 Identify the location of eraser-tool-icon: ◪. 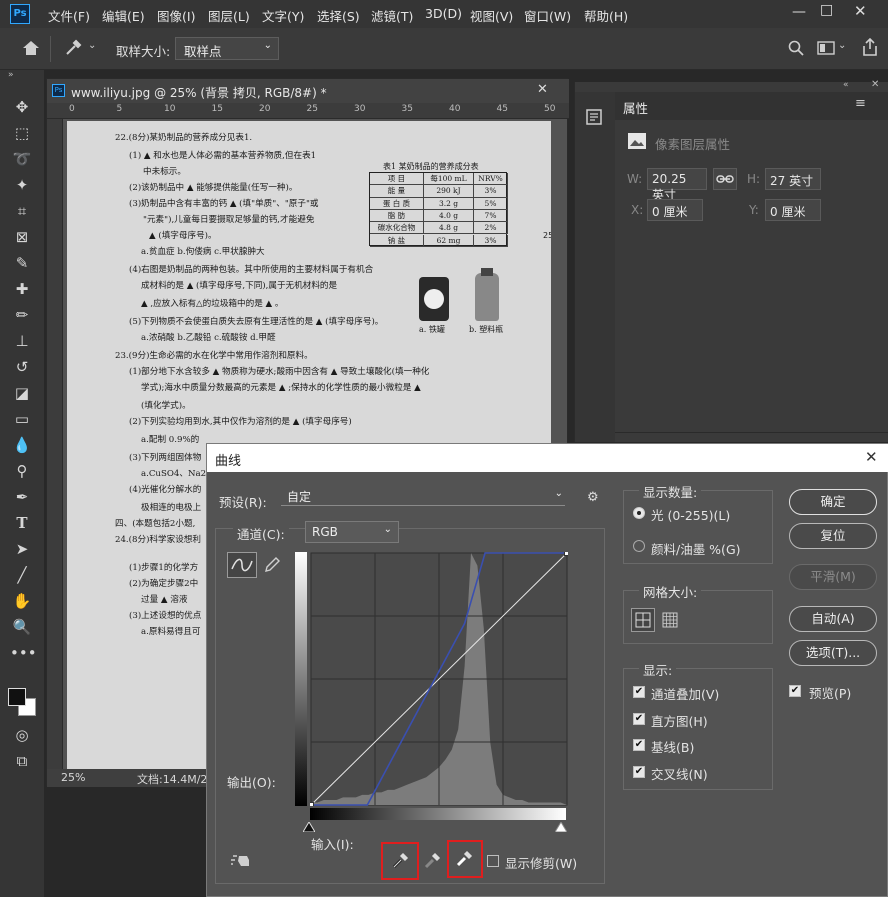
(22, 393).